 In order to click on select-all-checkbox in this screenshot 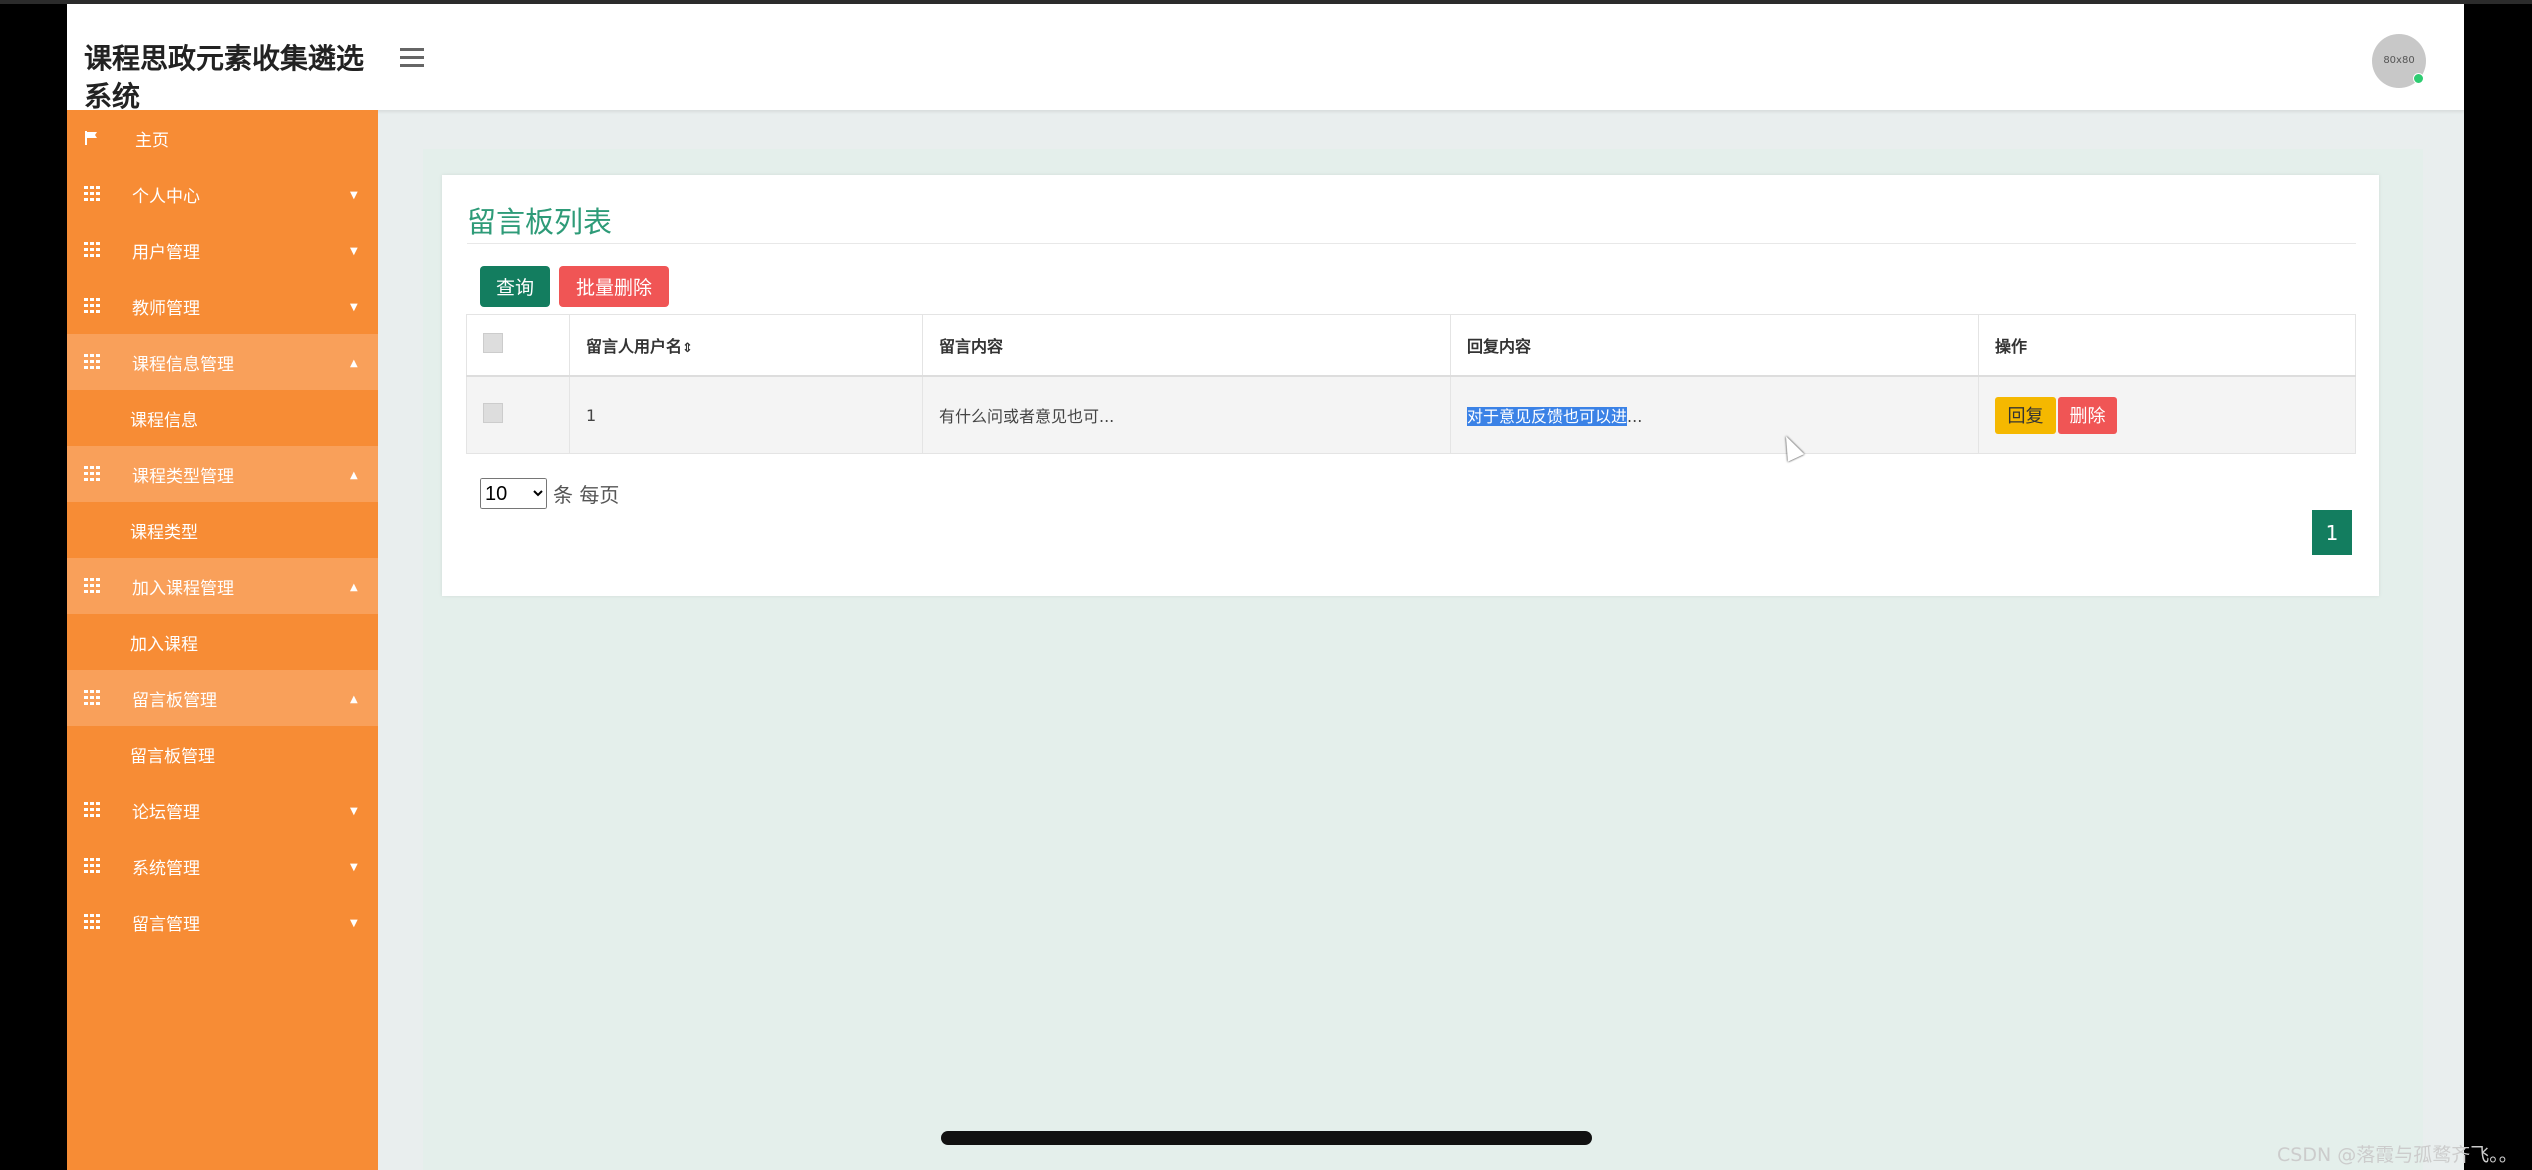, I will do `click(493, 343)`.